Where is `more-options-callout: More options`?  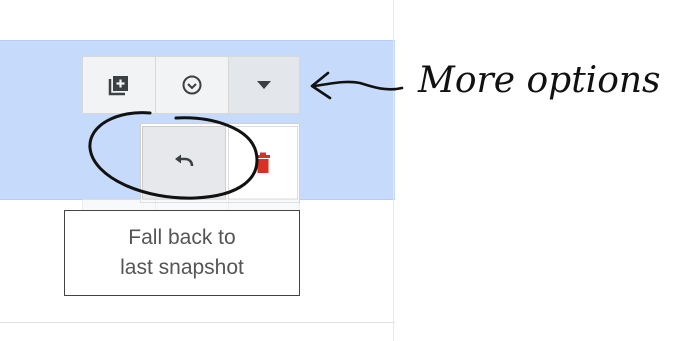
more-options-callout: More options is located at coordinates (539, 80).